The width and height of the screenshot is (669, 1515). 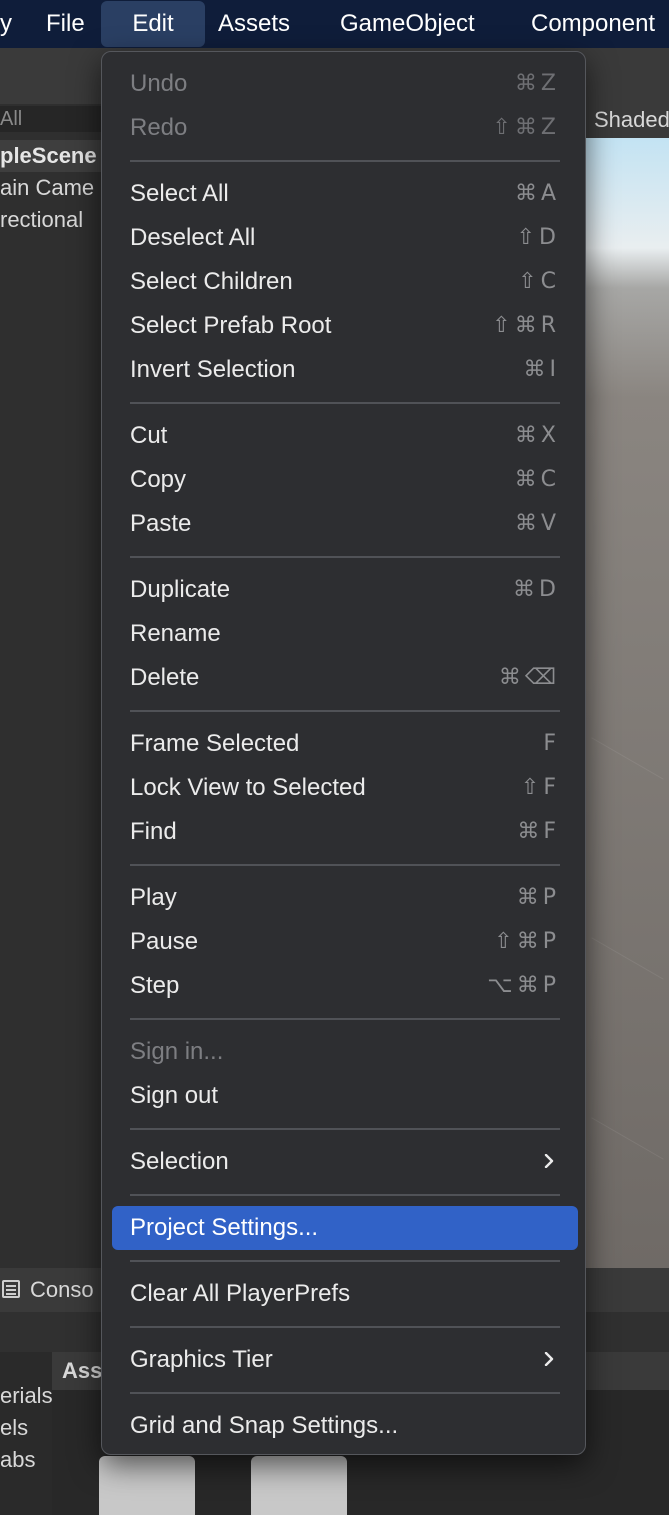 What do you see at coordinates (153, 897) in the screenshot?
I see `menu-item-label: Play` at bounding box center [153, 897].